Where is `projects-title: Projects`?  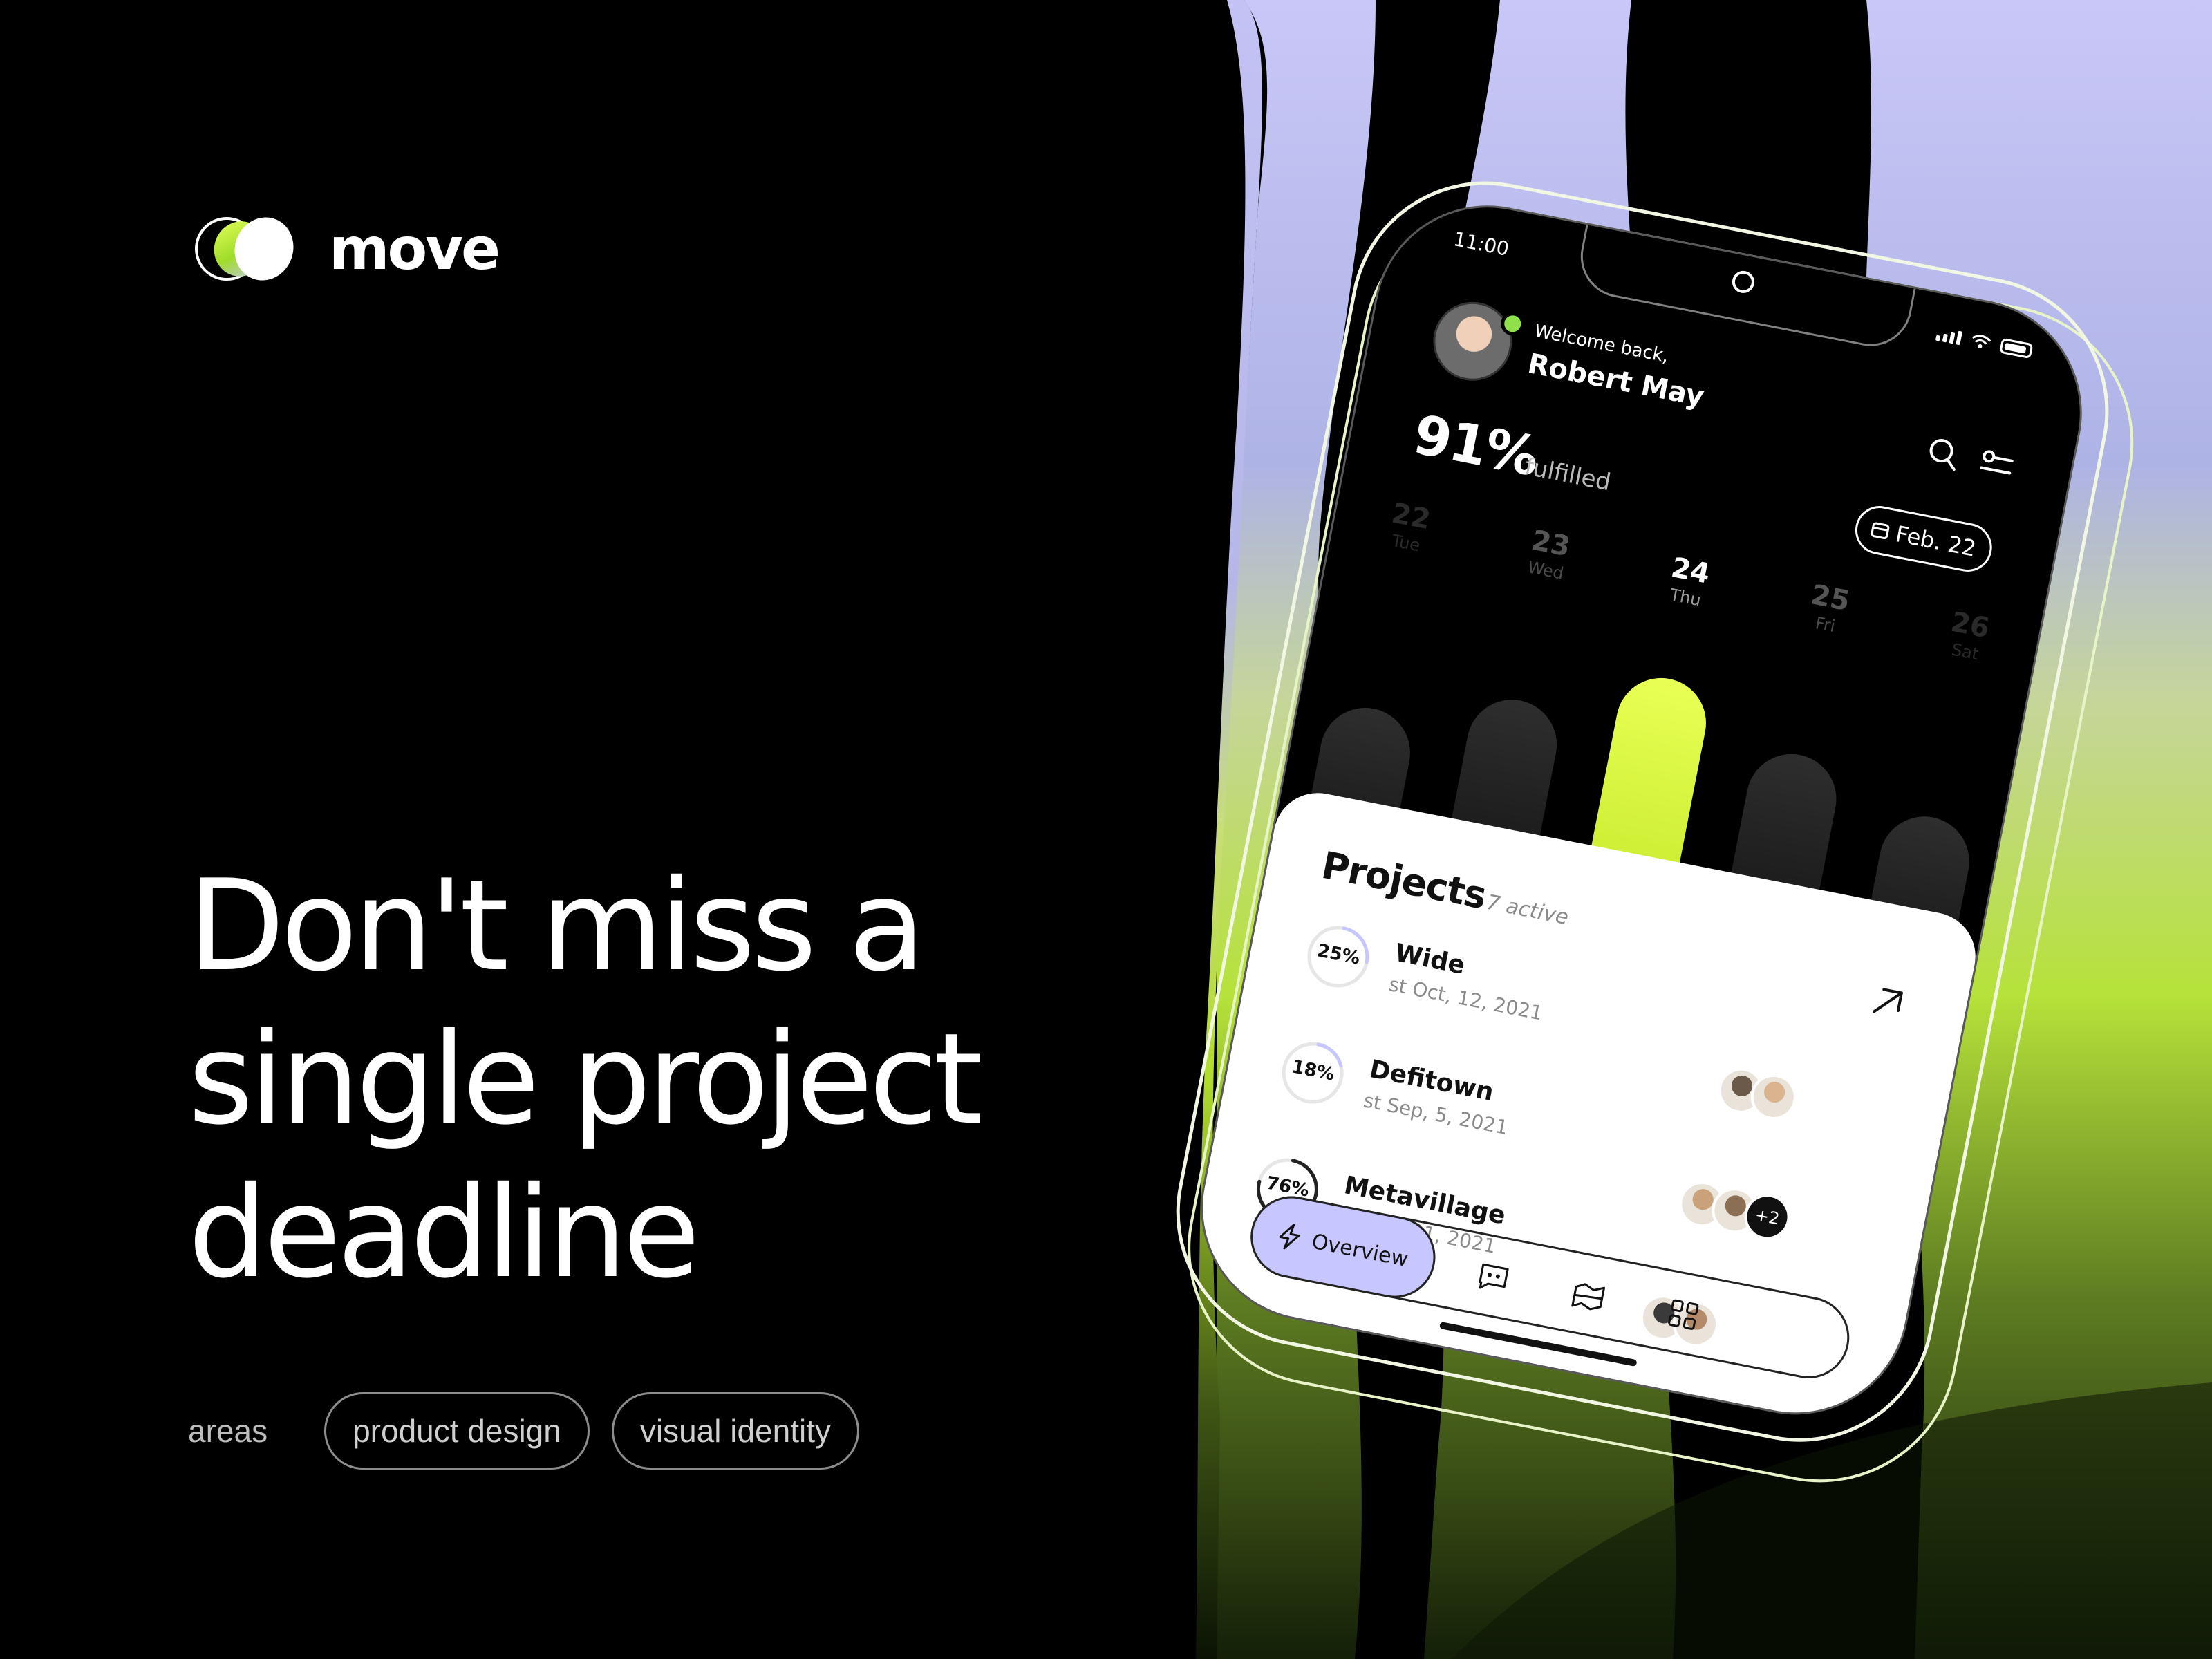
projects-title: Projects is located at coordinates (1404, 880).